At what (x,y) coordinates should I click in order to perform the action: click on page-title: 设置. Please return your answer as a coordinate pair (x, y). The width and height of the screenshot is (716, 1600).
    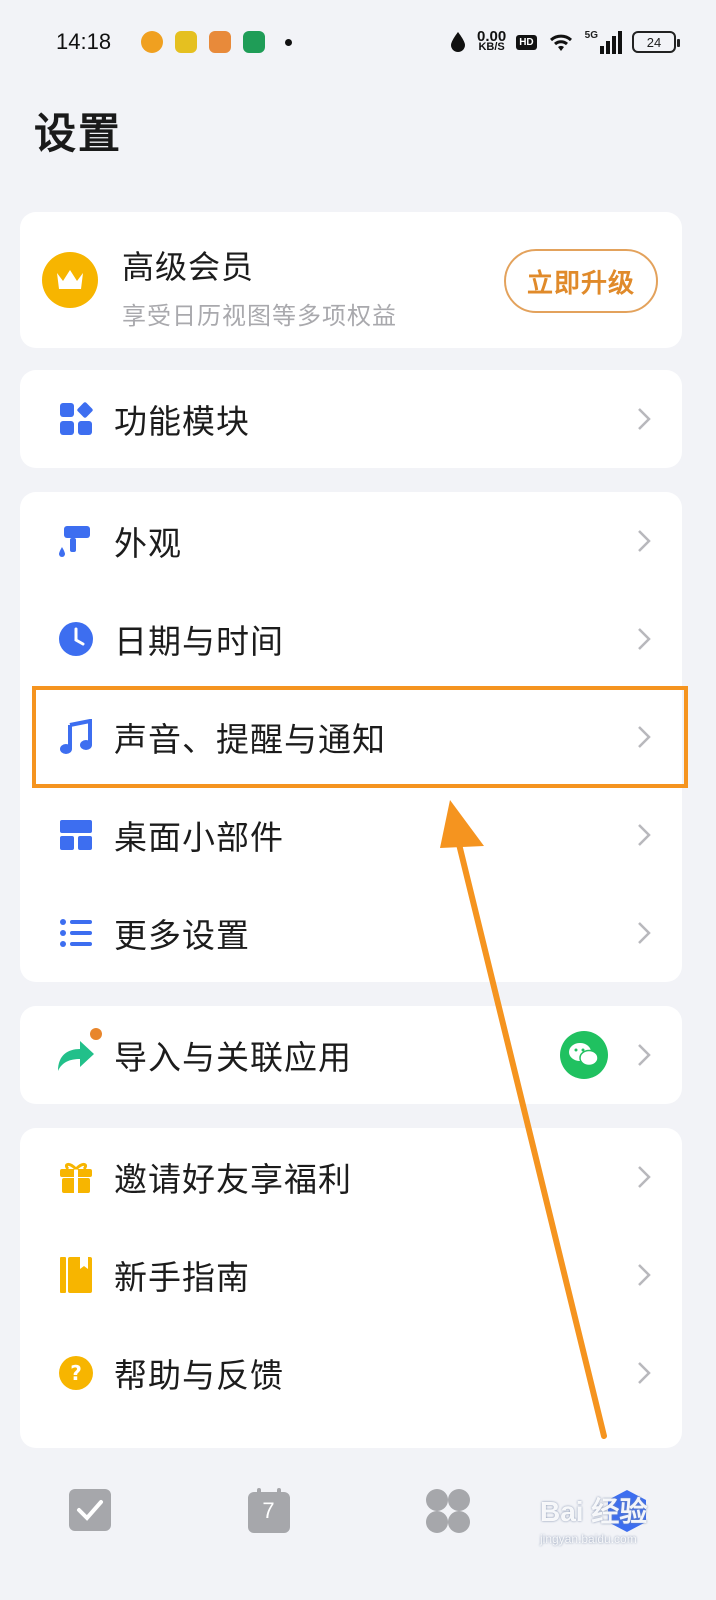
    Looking at the image, I should click on (78, 133).